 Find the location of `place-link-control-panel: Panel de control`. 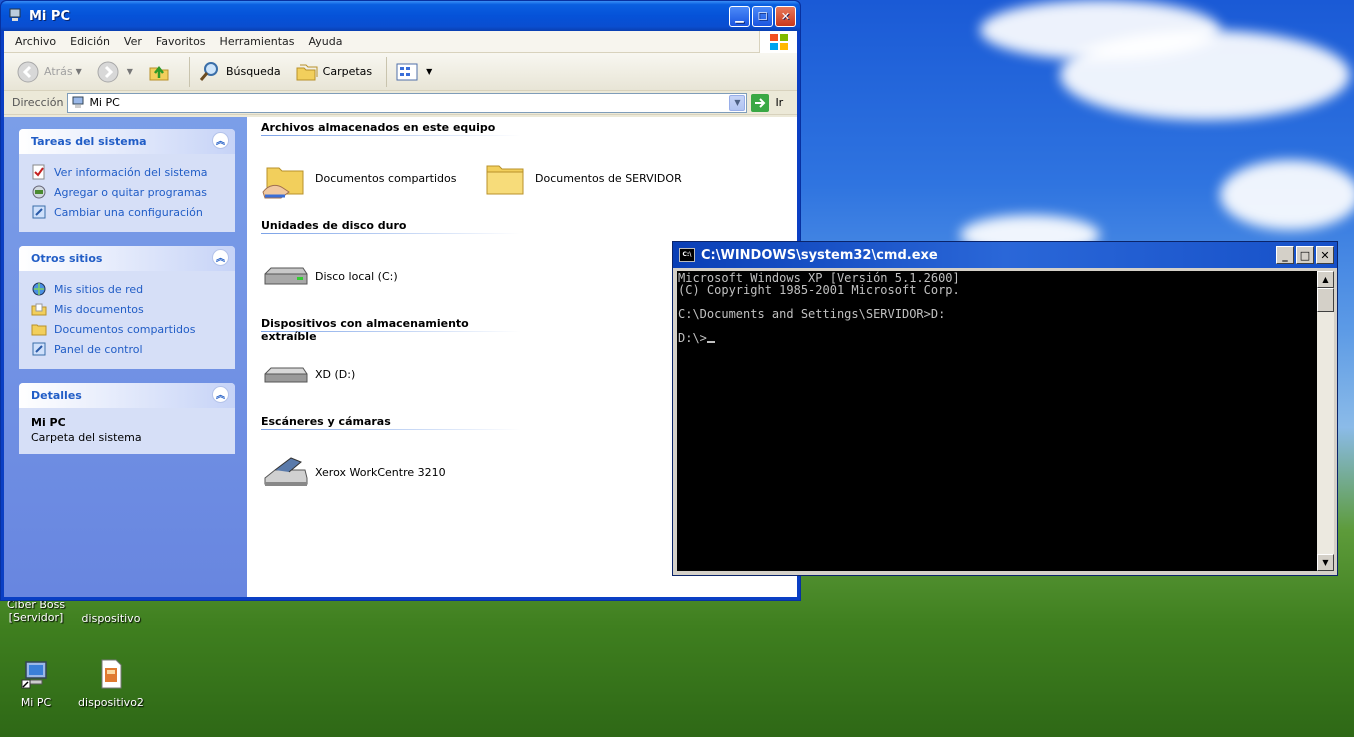

place-link-control-panel: Panel de control is located at coordinates (128, 349).